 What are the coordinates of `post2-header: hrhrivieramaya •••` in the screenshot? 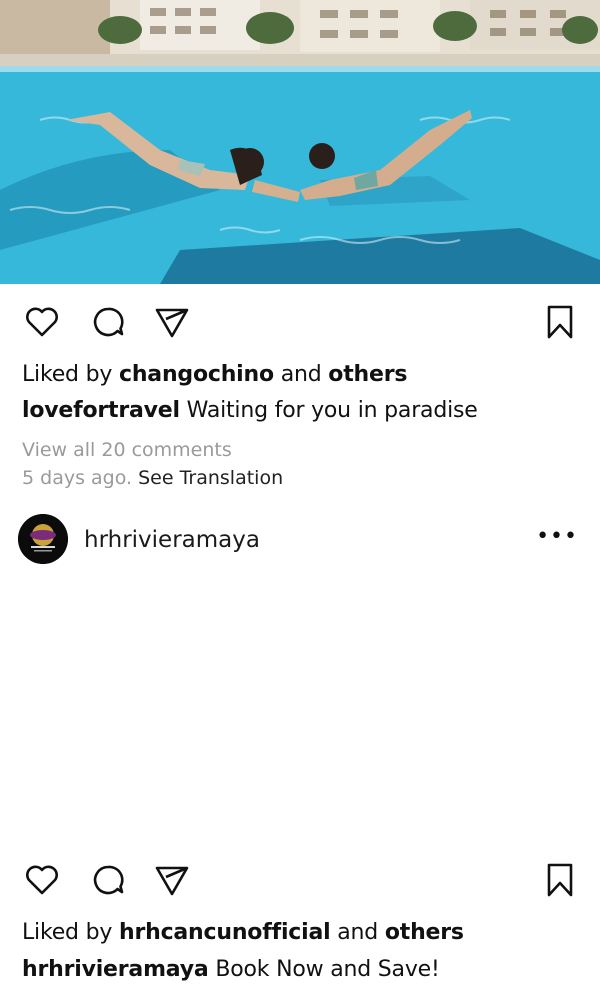 It's located at (300, 540).